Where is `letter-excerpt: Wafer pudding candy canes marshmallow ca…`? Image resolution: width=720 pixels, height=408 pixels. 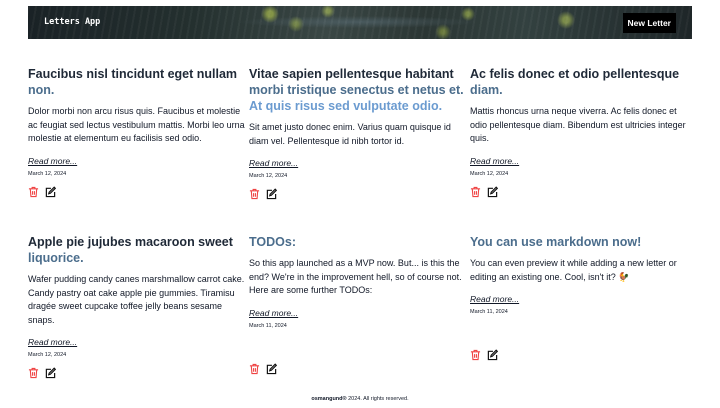
letter-excerpt: Wafer pudding candy canes marshmallow ca… is located at coordinates (136, 299).